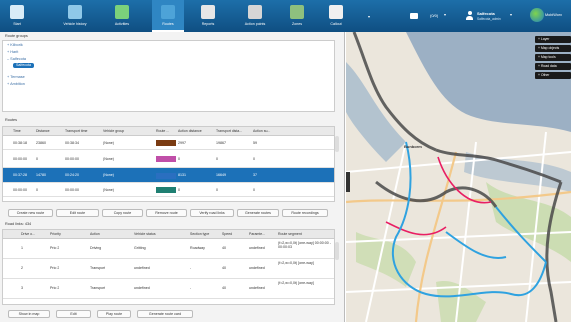  I want to click on messages-icon, so click(414, 16).